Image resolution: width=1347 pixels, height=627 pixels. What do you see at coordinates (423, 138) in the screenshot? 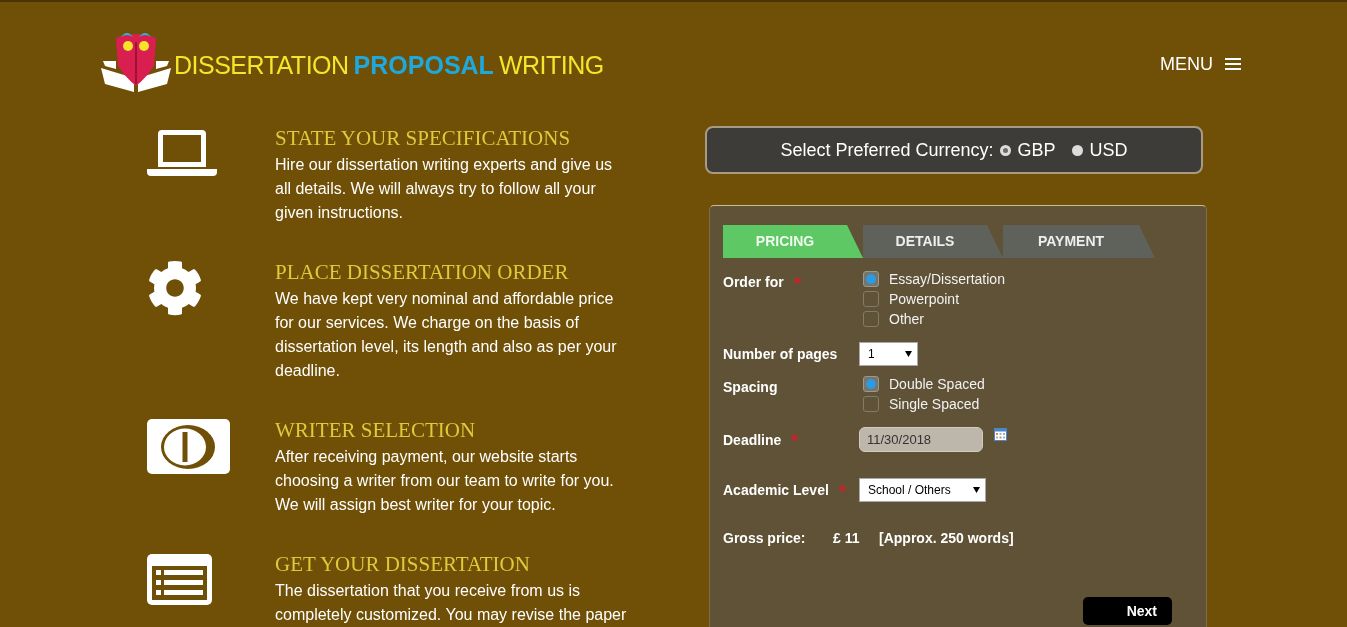
I see `step-heading: STATE YOUR SPECIFICATIONS` at bounding box center [423, 138].